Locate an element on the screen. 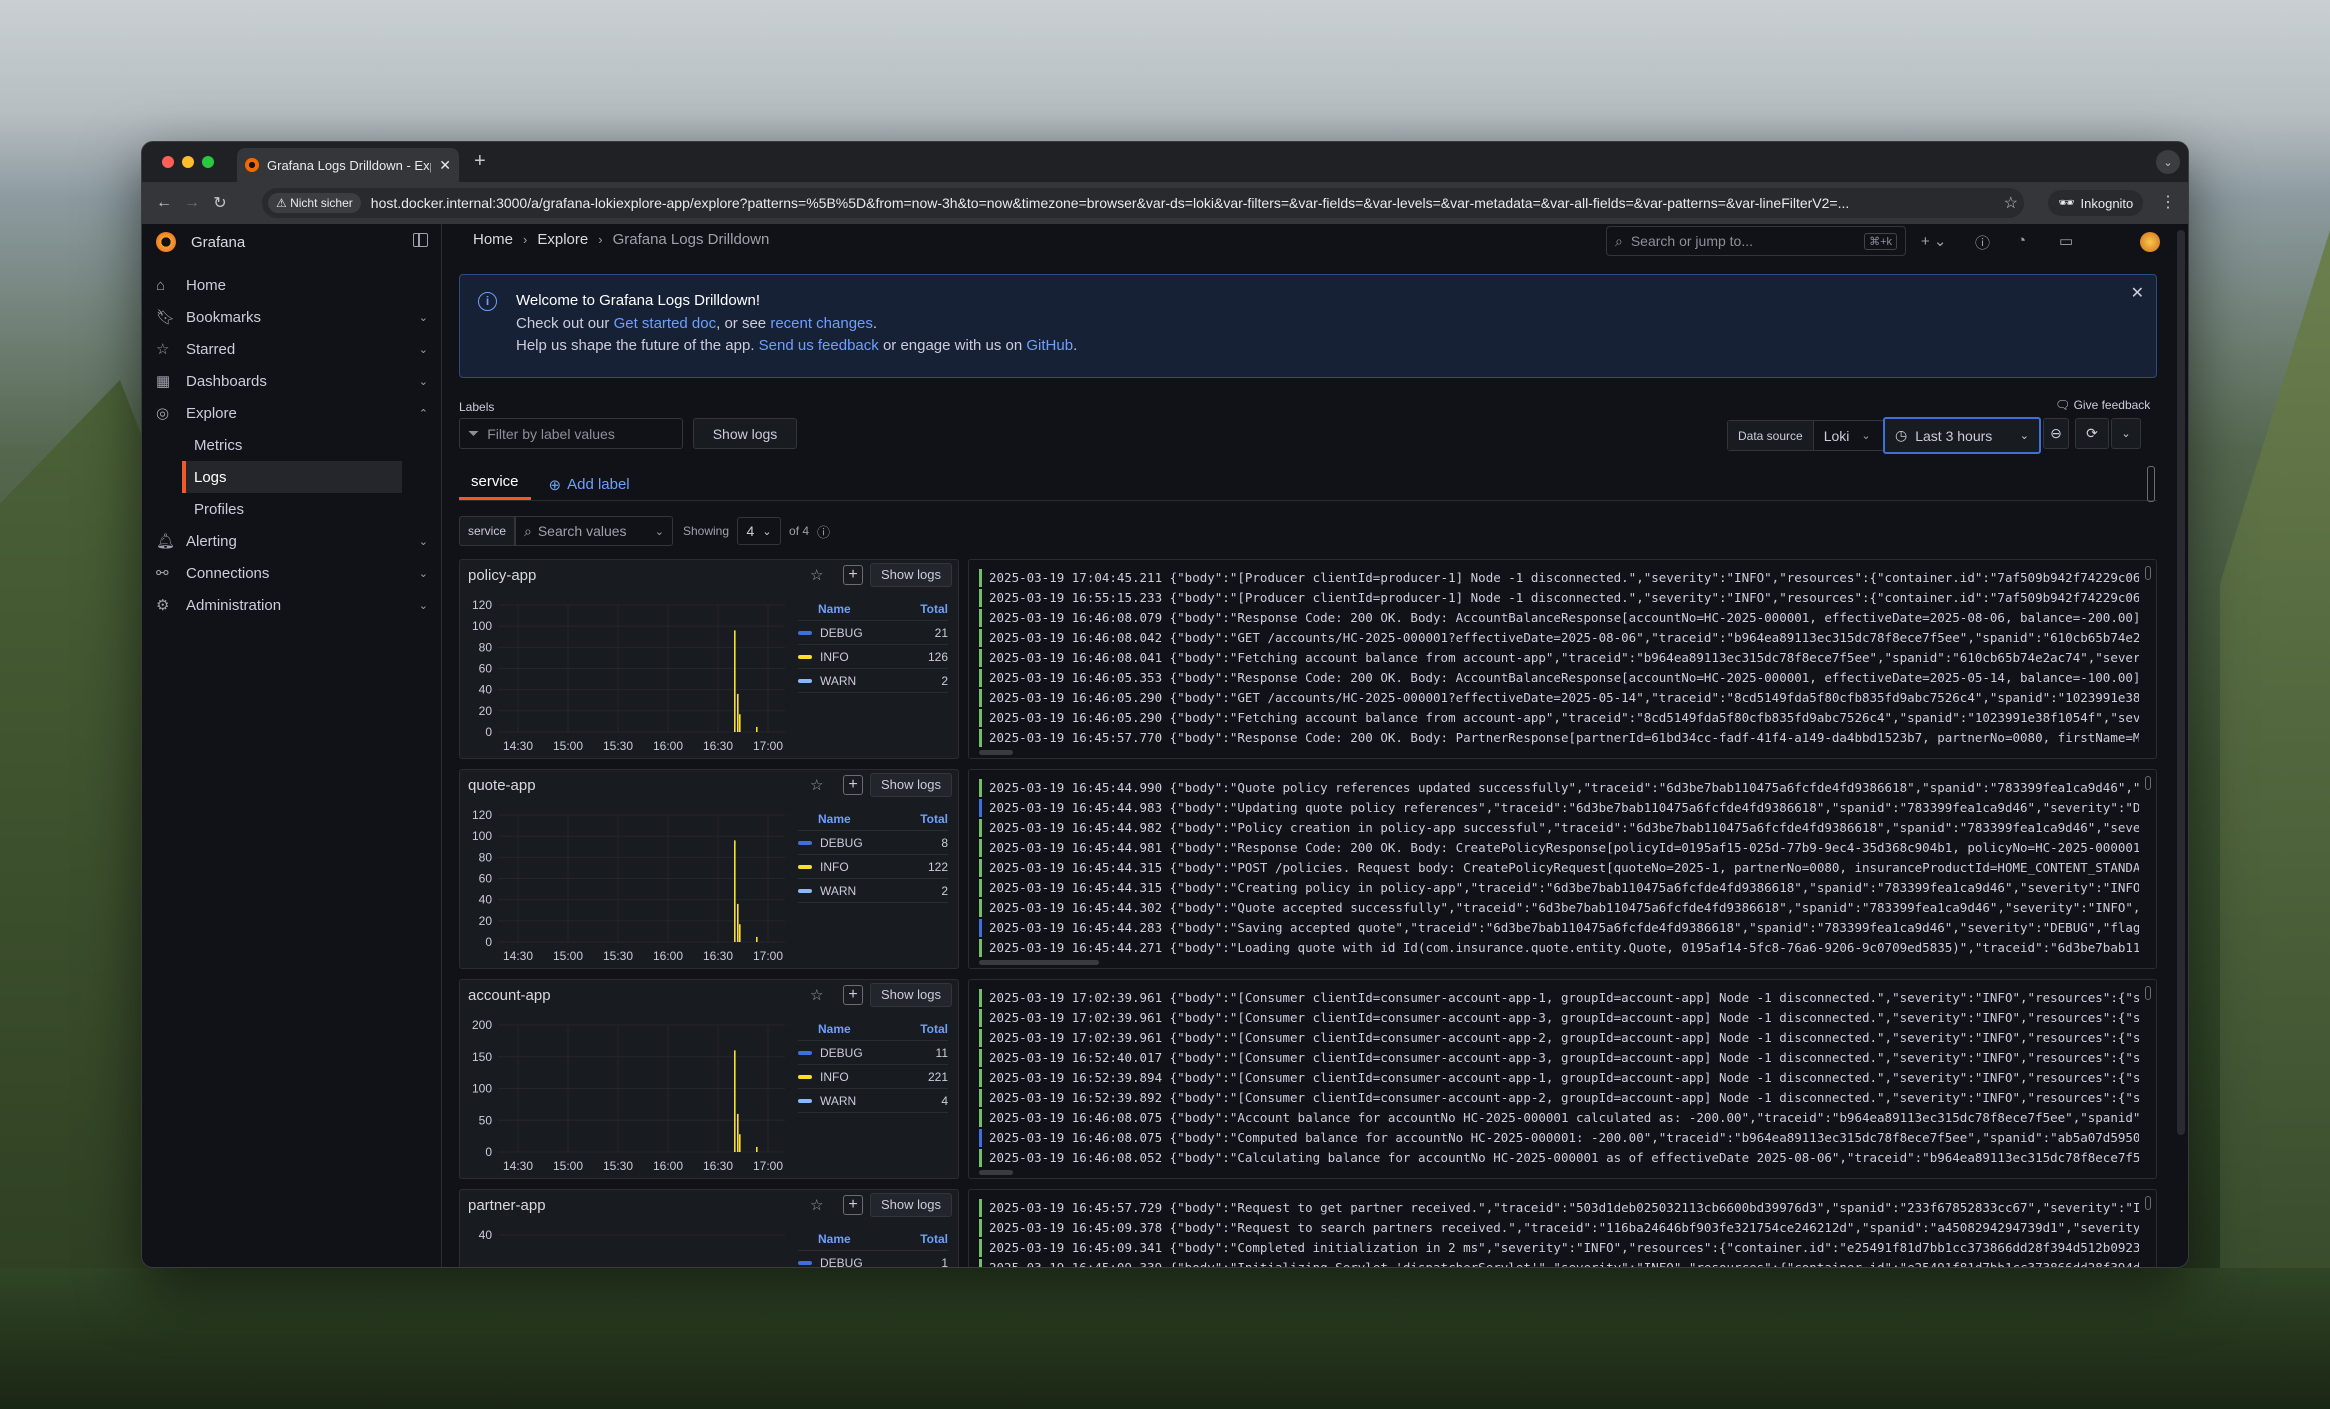  show-logs-button: Show logs is located at coordinates (745, 433).